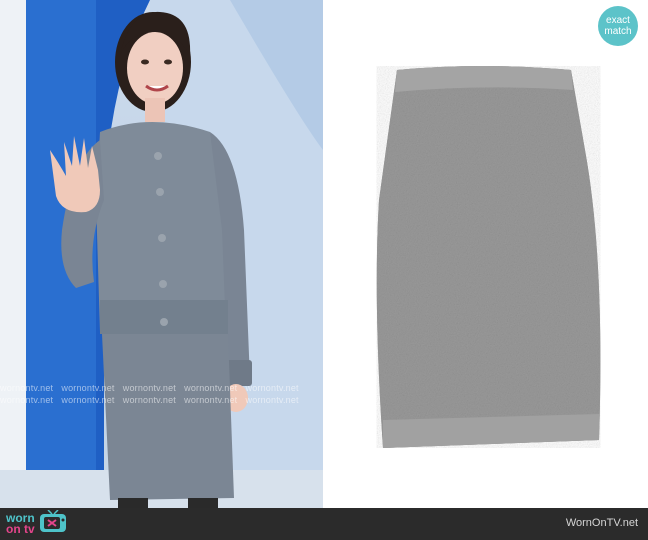 This screenshot has width=648, height=540. Describe the element at coordinates (618, 31) in the screenshot. I see `badge-line-2: match` at that location.